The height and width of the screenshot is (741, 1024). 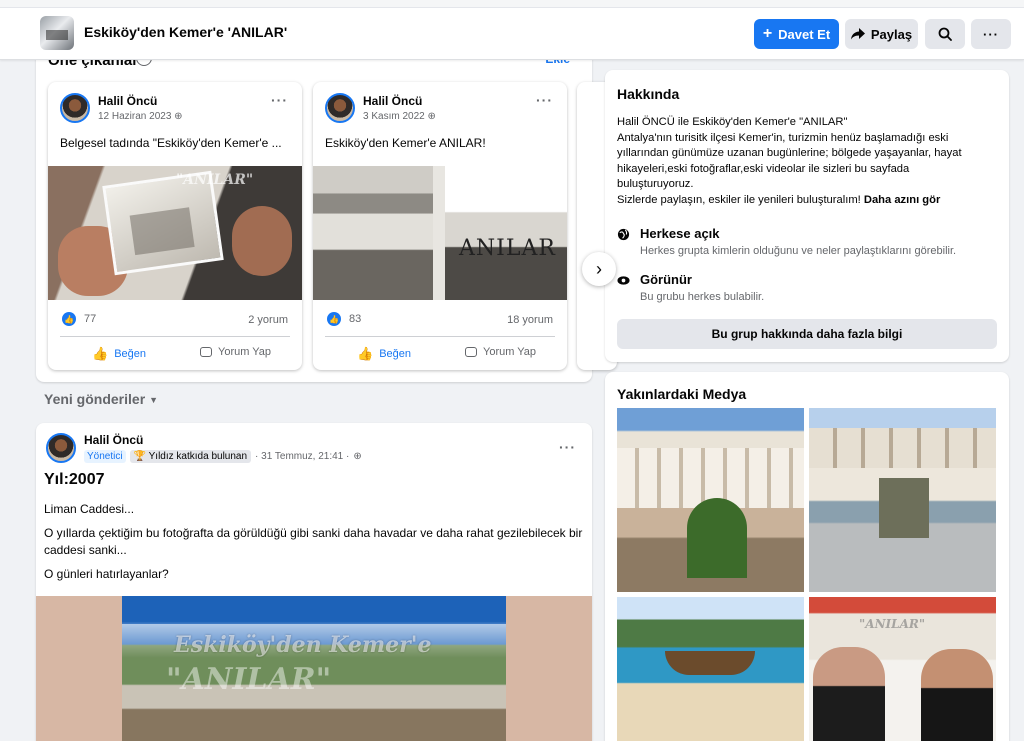 I want to click on group-title: Eskiköy'den Kemer'e 'ANILAR', so click(x=185, y=32).